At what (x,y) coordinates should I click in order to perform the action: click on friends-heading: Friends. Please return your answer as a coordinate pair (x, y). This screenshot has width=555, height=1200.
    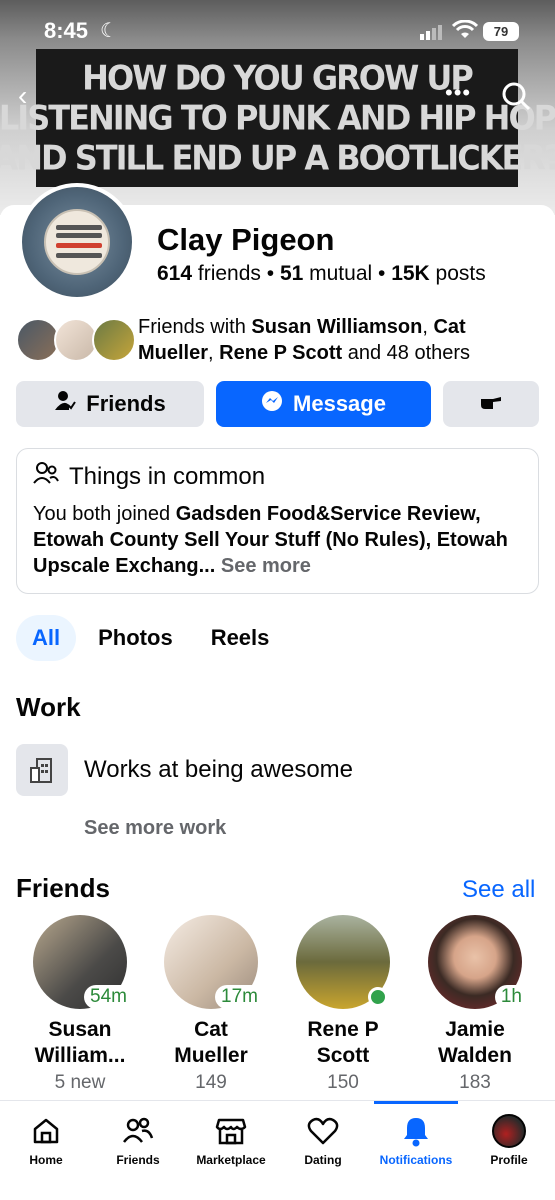
    Looking at the image, I should click on (63, 888).